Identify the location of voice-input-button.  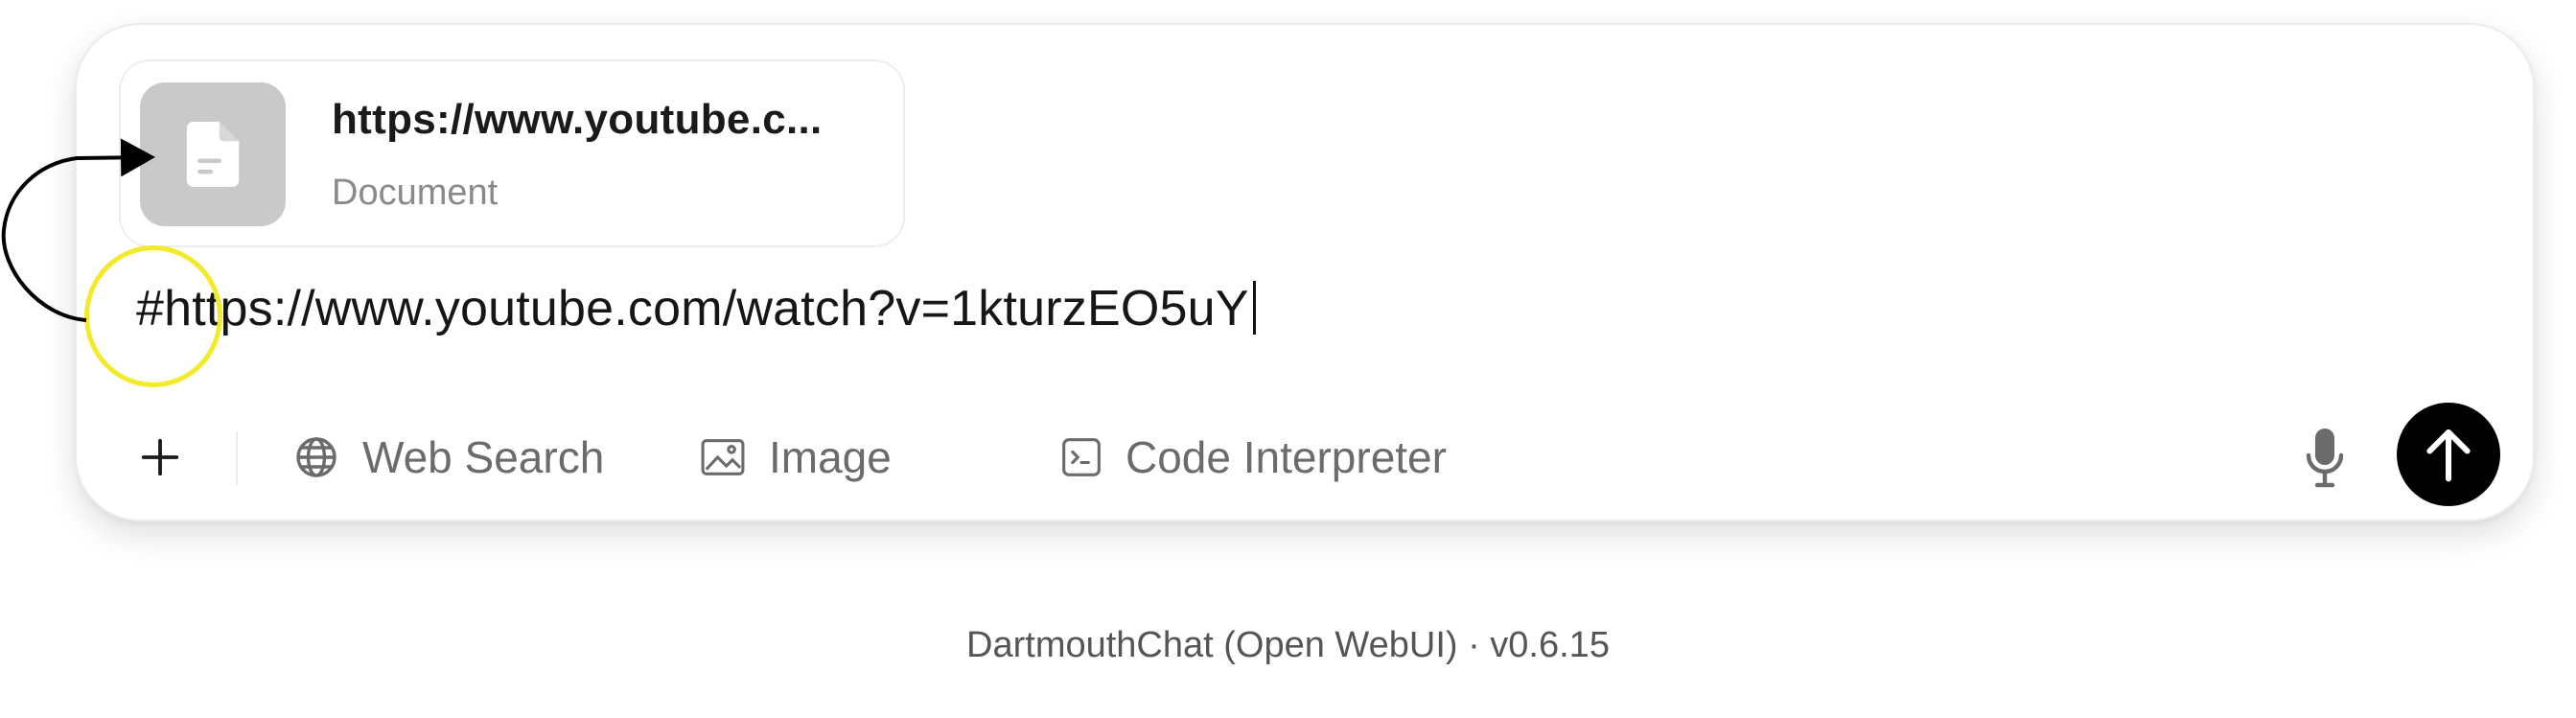
(2325, 458).